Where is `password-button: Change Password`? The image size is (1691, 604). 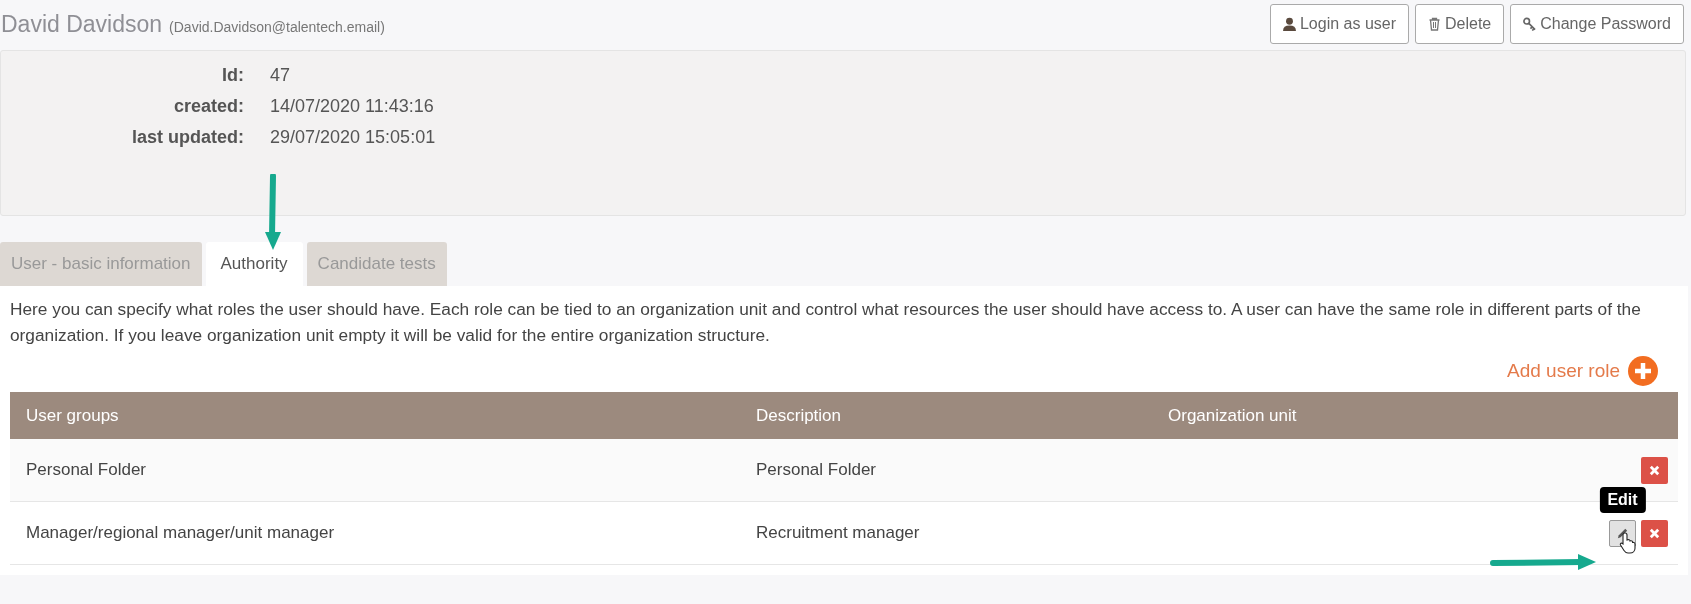 password-button: Change Password is located at coordinates (1597, 24).